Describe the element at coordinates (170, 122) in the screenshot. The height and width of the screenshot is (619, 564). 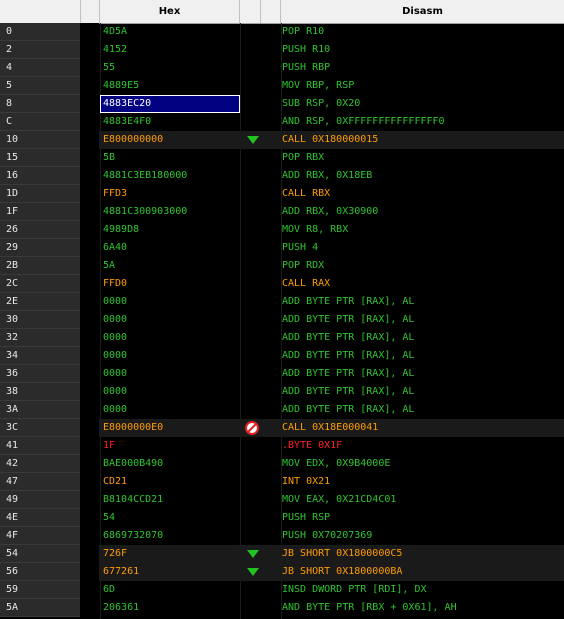
I see `hex-bytes-cell: 4883E4F0` at that location.